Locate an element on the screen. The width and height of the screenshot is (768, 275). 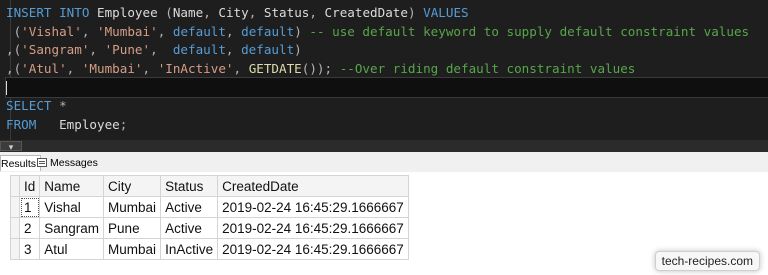
text-caret is located at coordinates (6, 87).